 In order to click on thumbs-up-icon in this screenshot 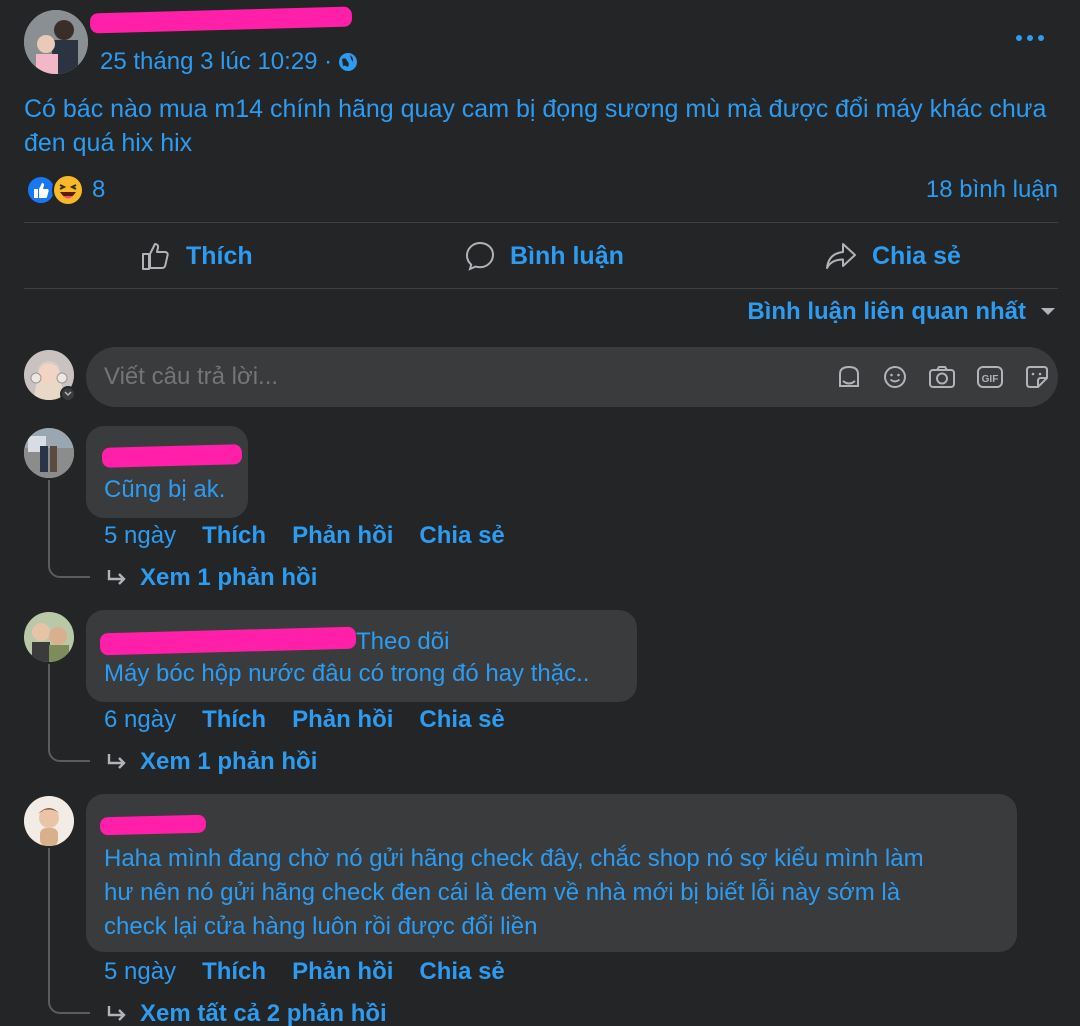, I will do `click(156, 256)`.